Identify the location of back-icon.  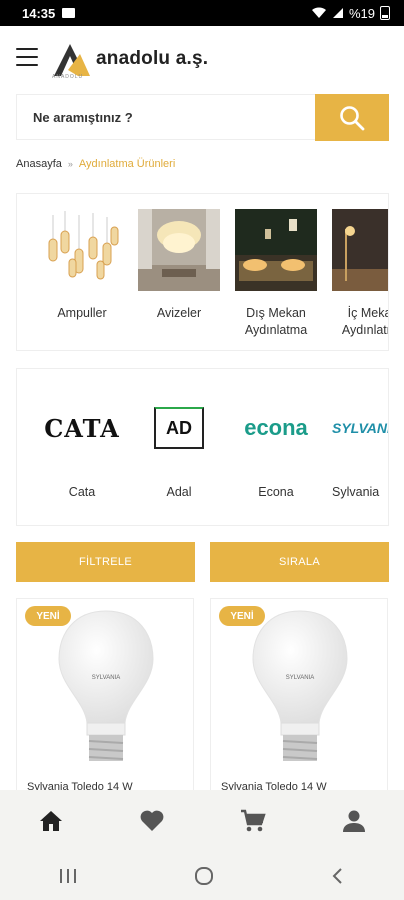
(338, 876).